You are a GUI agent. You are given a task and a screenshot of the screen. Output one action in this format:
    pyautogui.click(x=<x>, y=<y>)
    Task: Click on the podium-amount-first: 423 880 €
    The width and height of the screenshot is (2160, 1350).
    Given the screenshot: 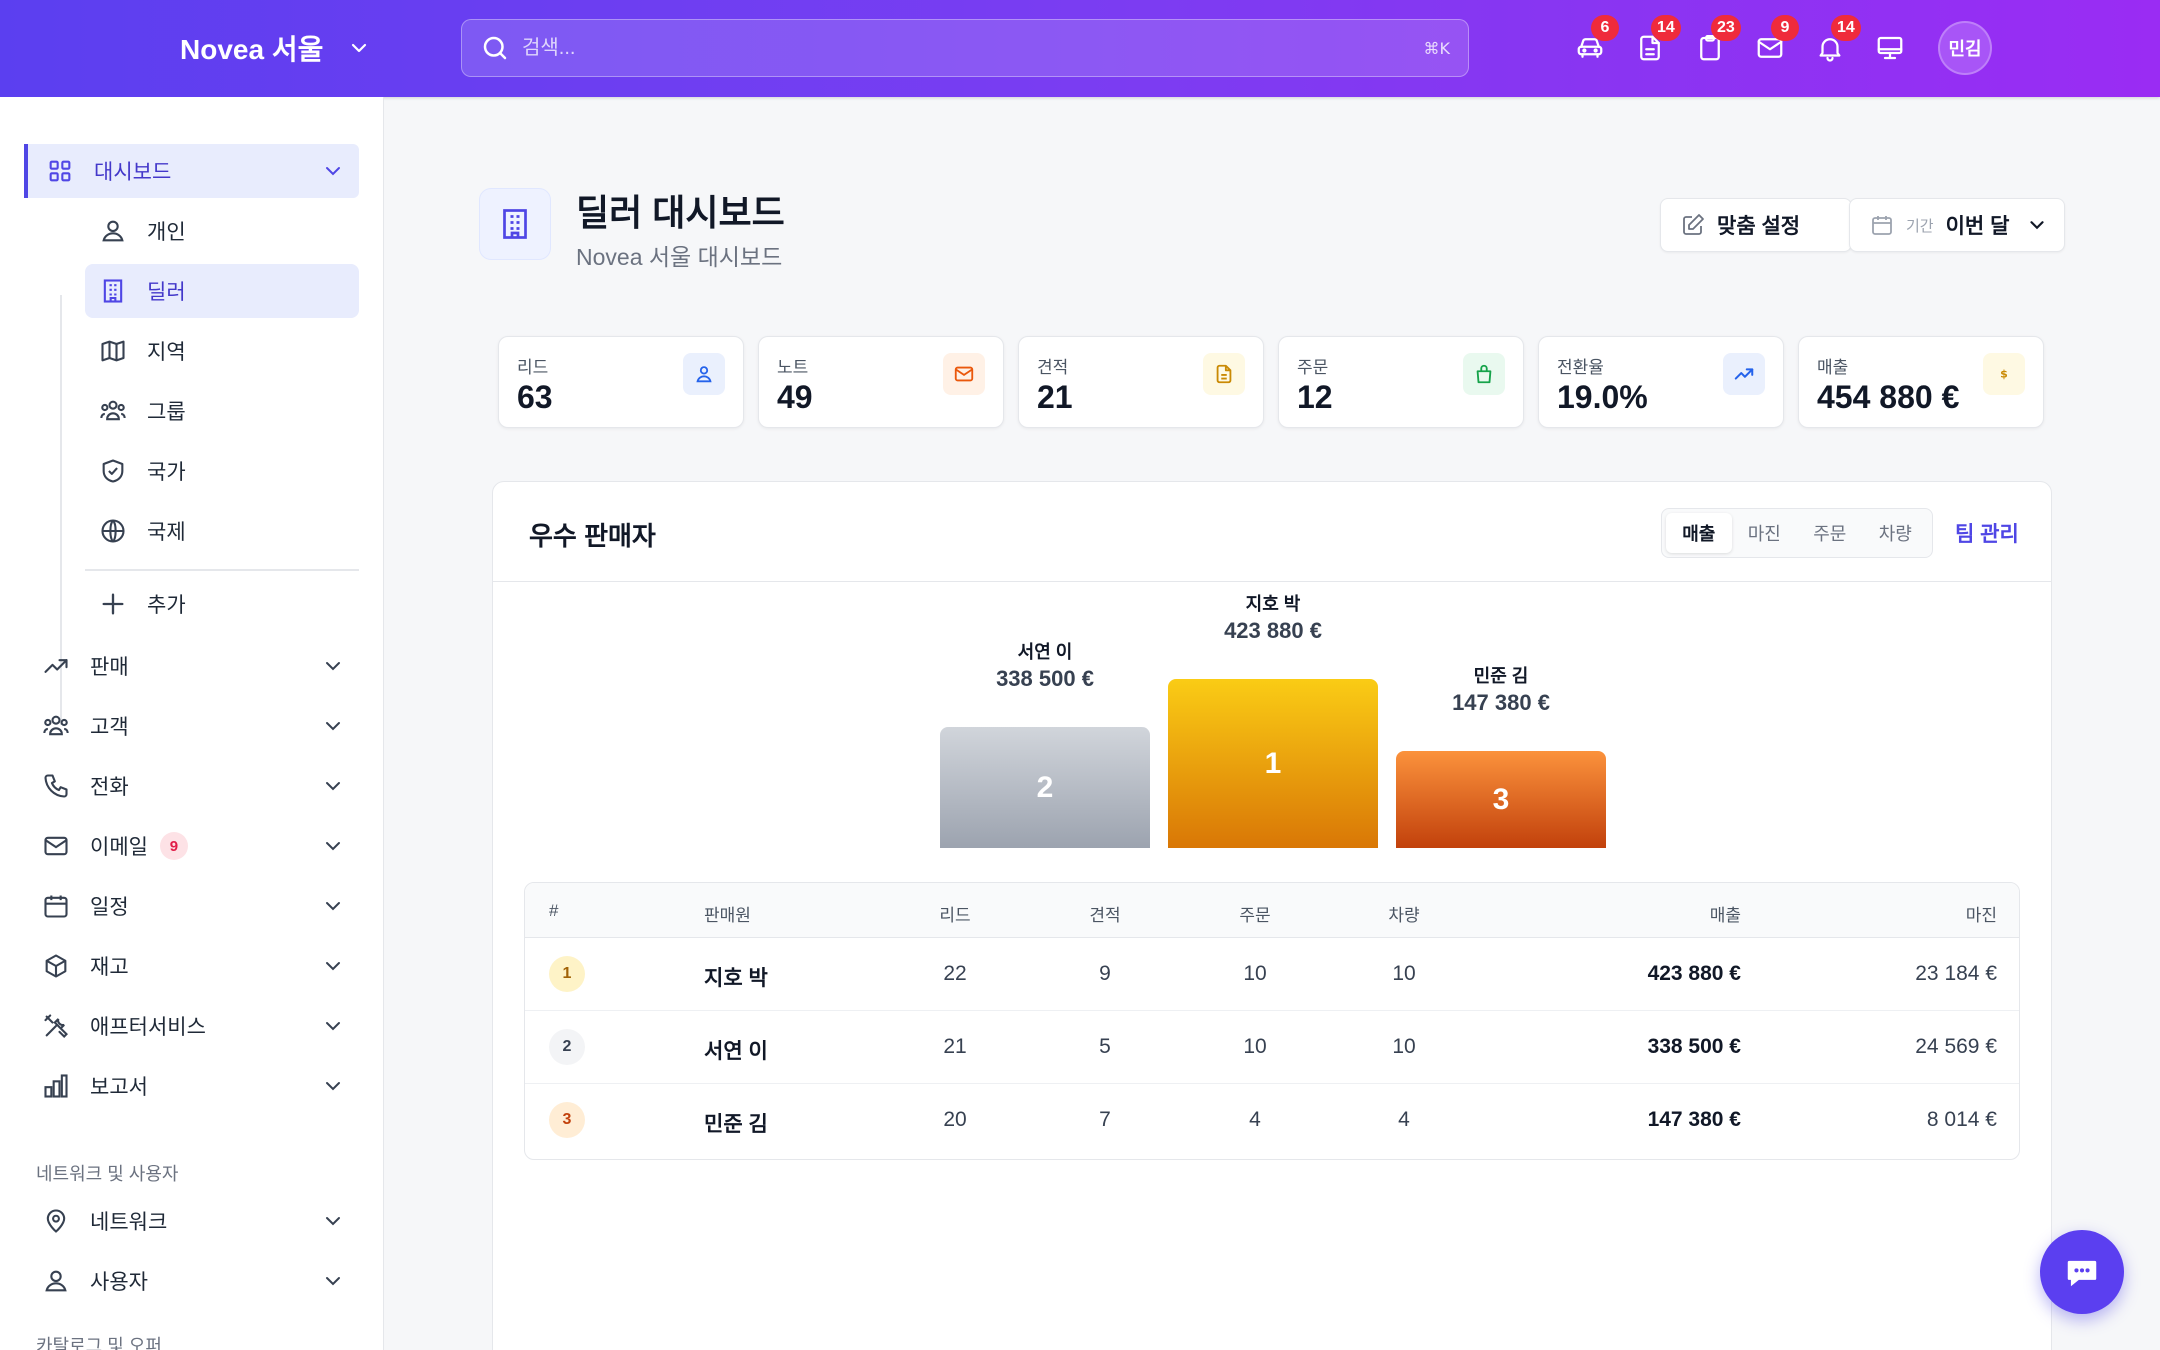 What is the action you would take?
    pyautogui.click(x=1273, y=630)
    